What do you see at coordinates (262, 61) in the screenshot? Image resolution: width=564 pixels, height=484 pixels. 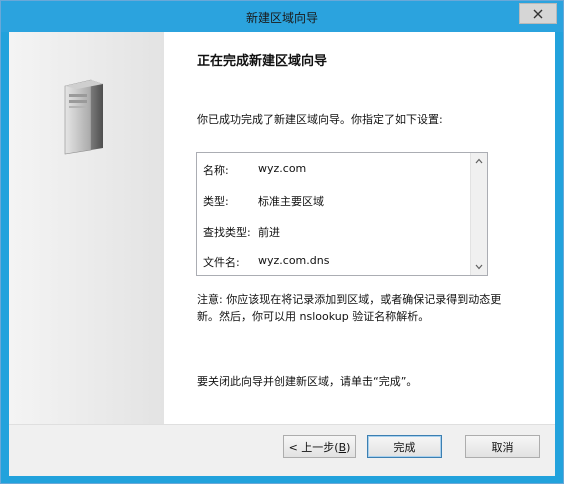 I see `wizard-heading: 正在完成新建区域向导` at bounding box center [262, 61].